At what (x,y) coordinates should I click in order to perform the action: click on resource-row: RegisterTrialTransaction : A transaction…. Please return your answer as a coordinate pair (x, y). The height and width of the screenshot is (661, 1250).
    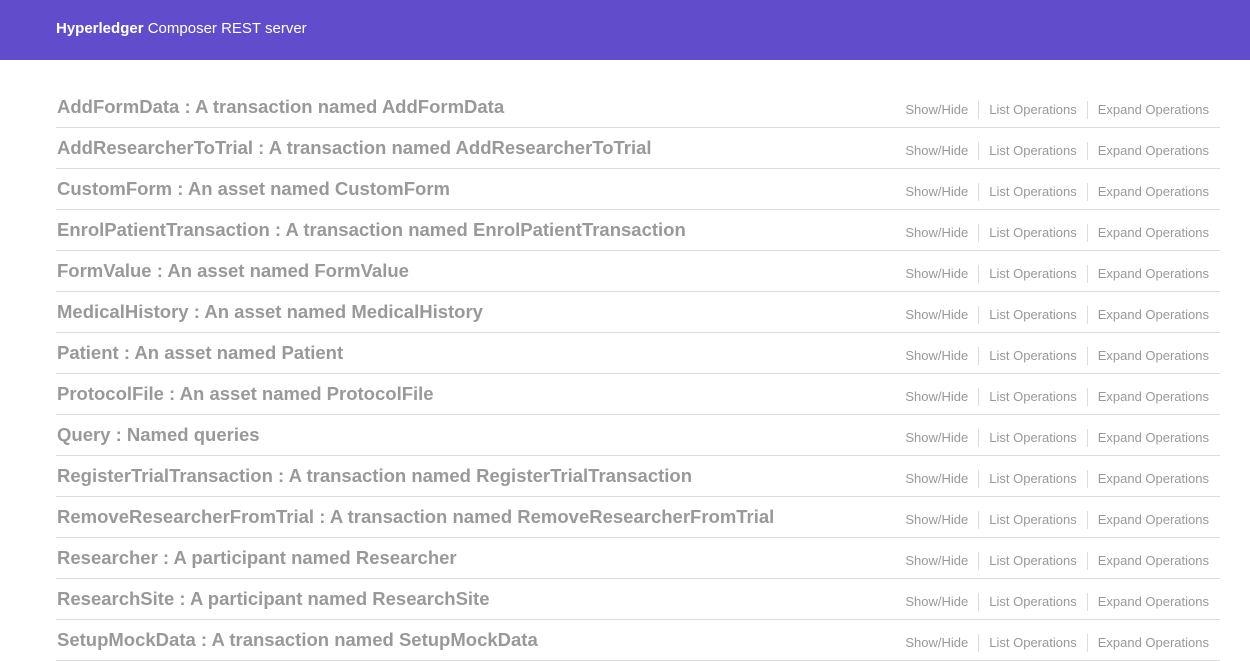
    Looking at the image, I should click on (638, 476).